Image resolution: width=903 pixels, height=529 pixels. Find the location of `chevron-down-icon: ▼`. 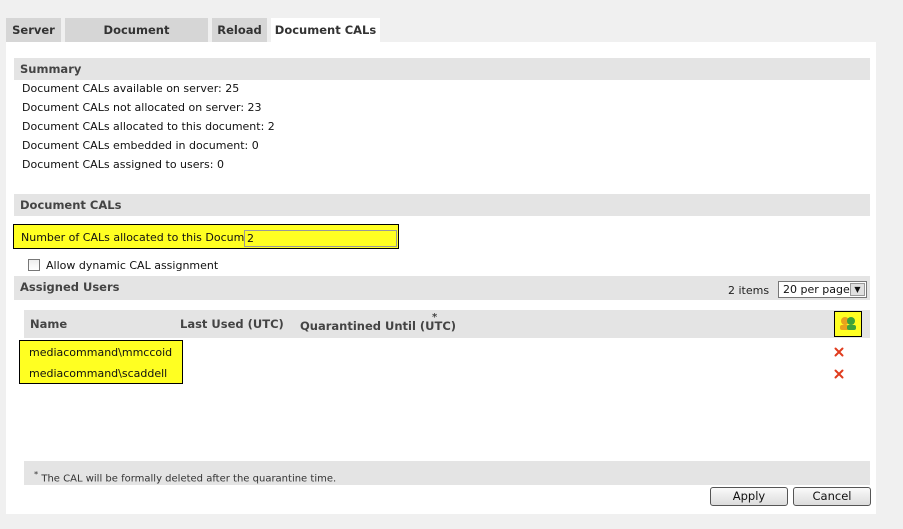

chevron-down-icon: ▼ is located at coordinates (857, 289).